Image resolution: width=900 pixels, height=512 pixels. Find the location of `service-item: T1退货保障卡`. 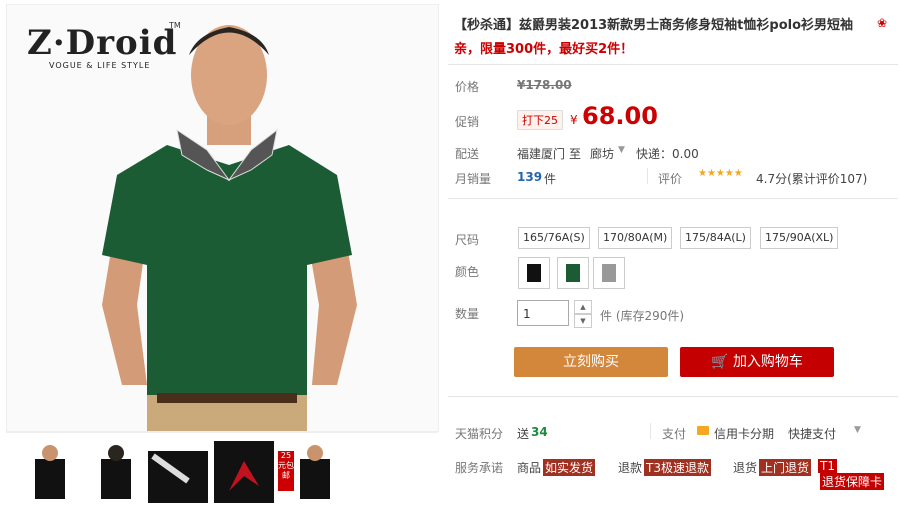

service-item: T1退货保障卡 is located at coordinates (851, 474).